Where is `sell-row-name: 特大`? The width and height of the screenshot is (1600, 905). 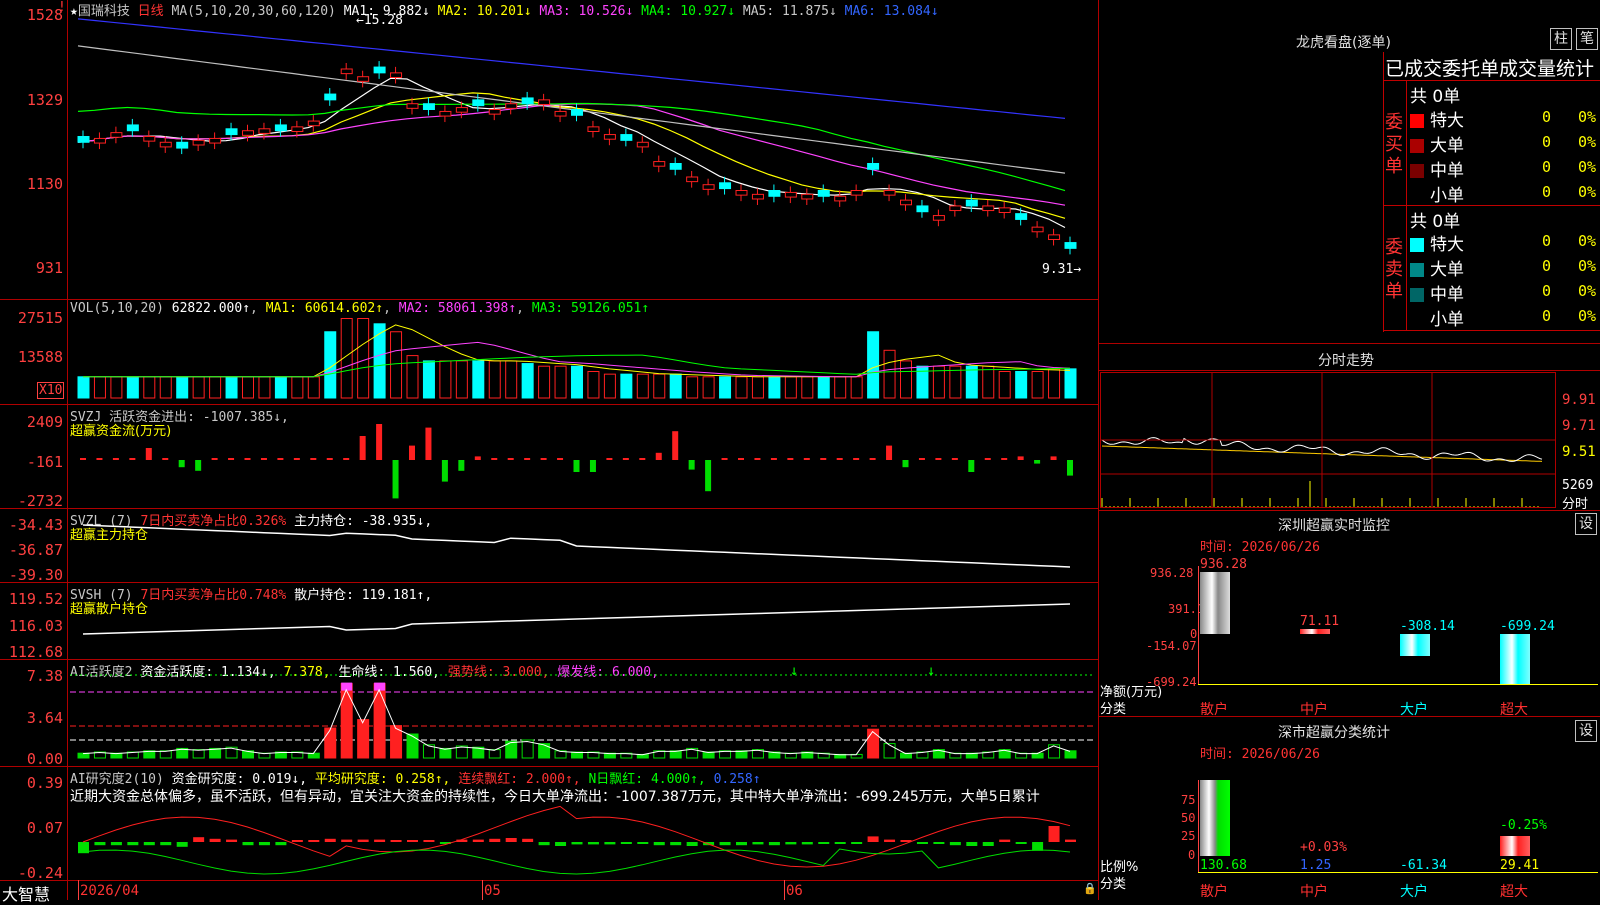
sell-row-name: 特大 is located at coordinates (1447, 245).